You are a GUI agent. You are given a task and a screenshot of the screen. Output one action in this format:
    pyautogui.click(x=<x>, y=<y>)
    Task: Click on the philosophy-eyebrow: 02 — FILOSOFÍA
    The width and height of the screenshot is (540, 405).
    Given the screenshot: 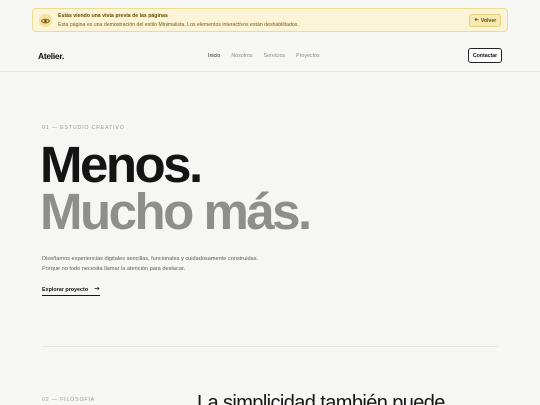 What is the action you would take?
    pyautogui.click(x=68, y=400)
    